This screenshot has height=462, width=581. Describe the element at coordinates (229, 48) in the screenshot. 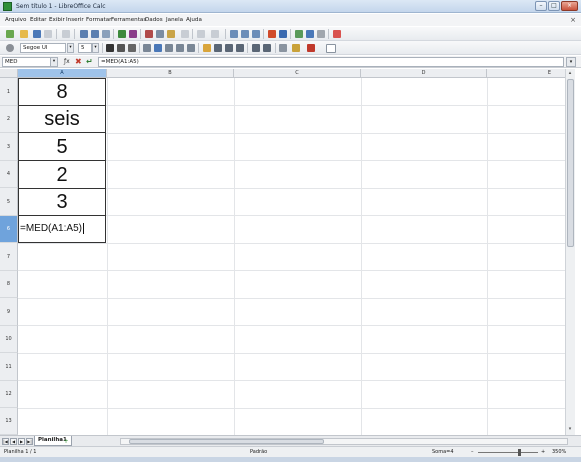

I see `number-format-icon` at that location.